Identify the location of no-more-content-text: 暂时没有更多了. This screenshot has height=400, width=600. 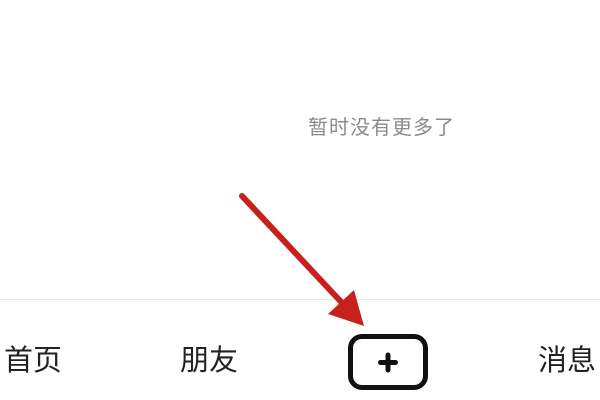
(381, 127).